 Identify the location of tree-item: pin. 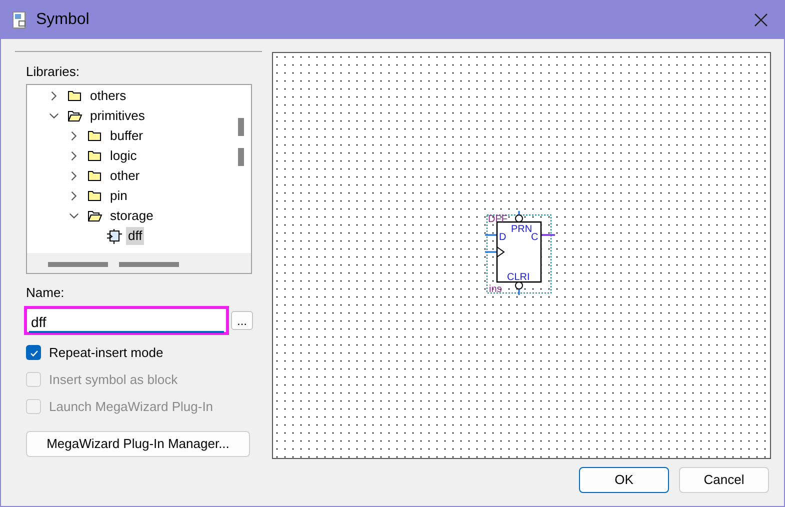
(119, 196).